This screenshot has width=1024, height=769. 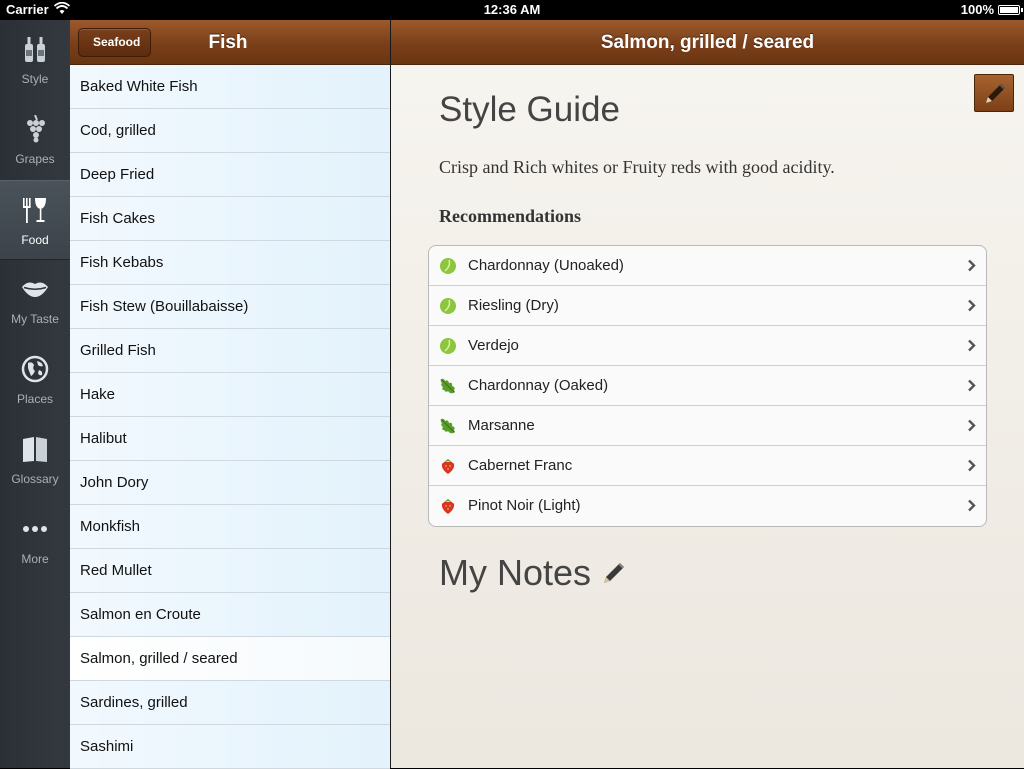 I want to click on battery-percent: 100%, so click(x=977, y=9).